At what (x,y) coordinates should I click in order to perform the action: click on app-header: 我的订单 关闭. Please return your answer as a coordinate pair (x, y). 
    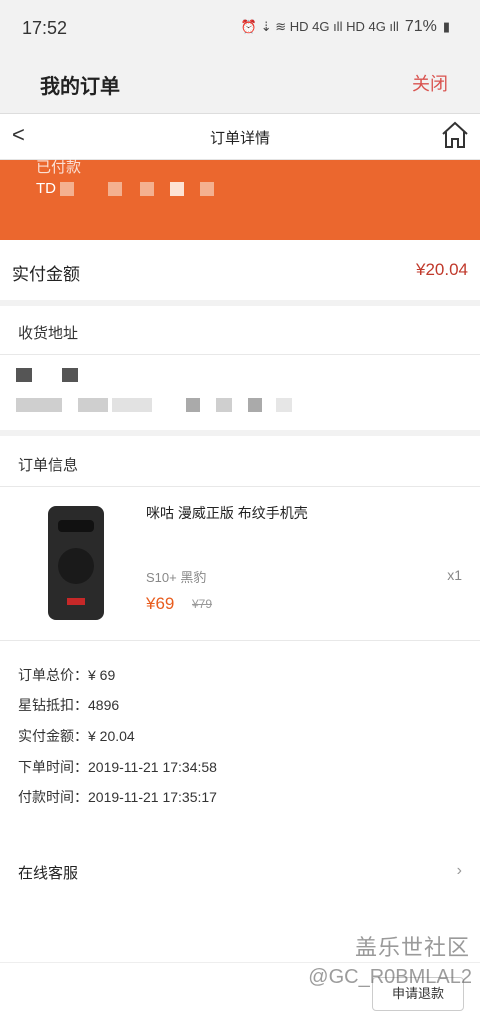
    Looking at the image, I should click on (240, 86).